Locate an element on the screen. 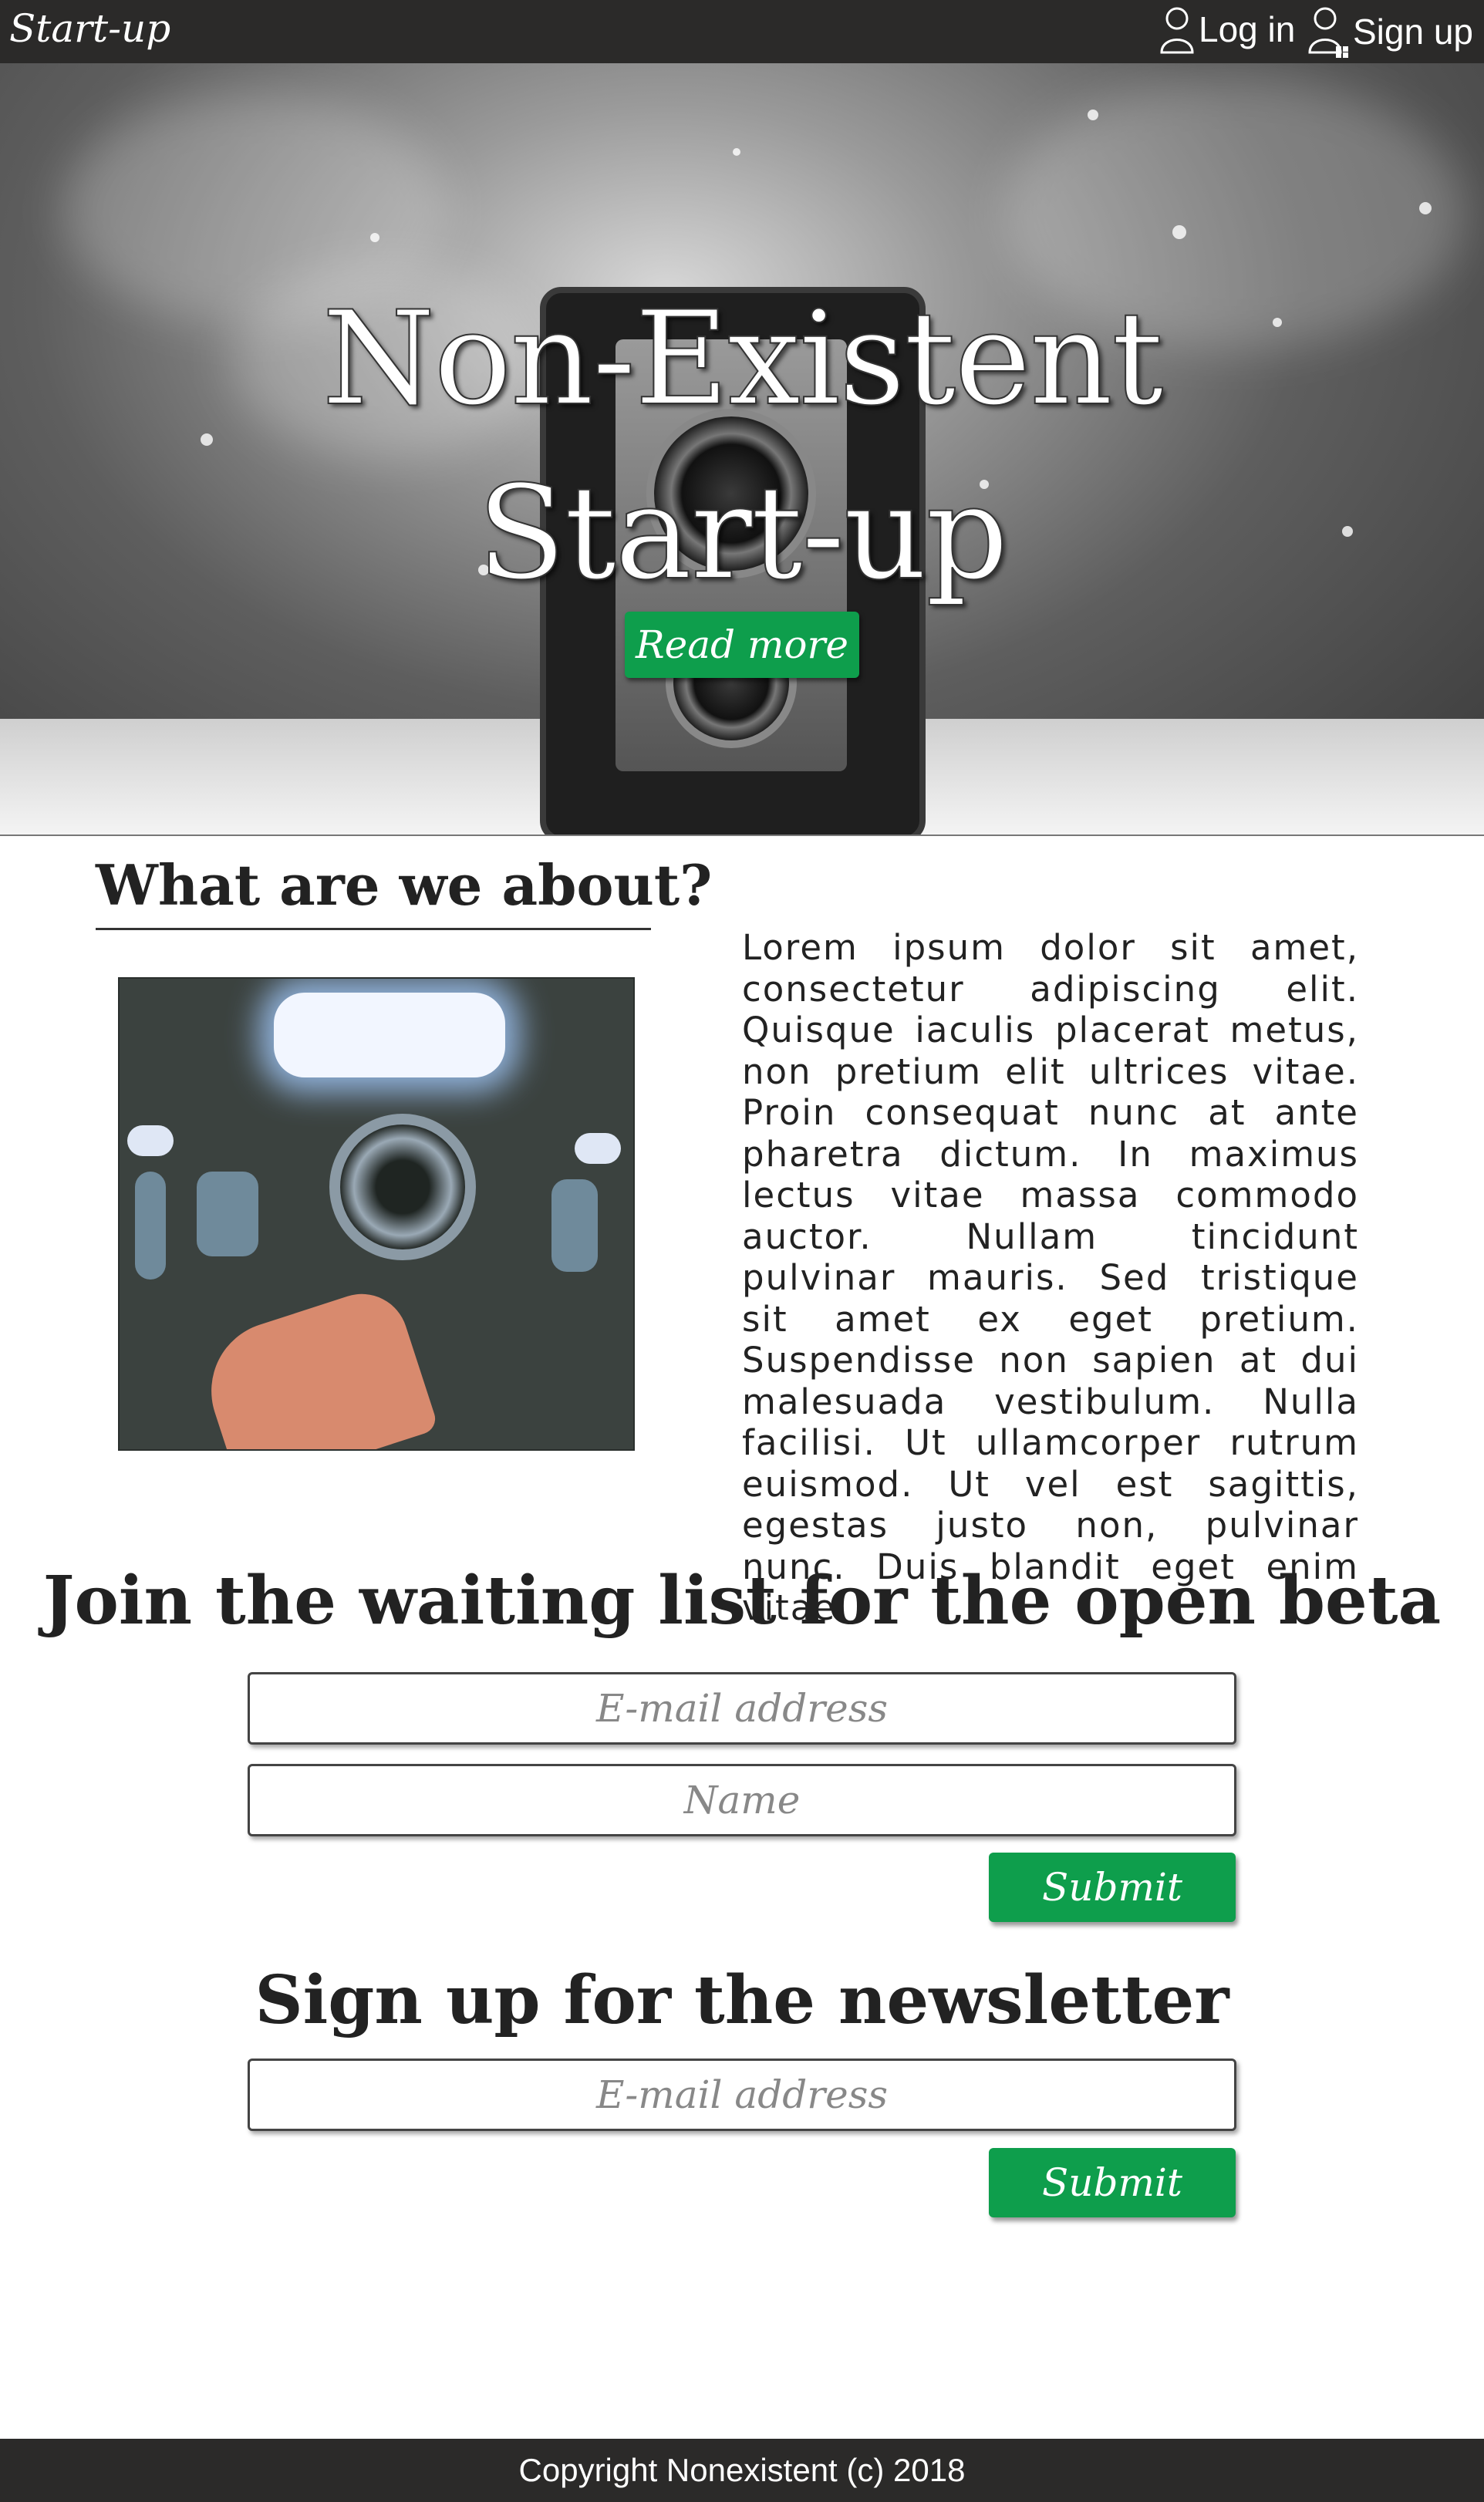  login-link: Log in is located at coordinates (1227, 29).